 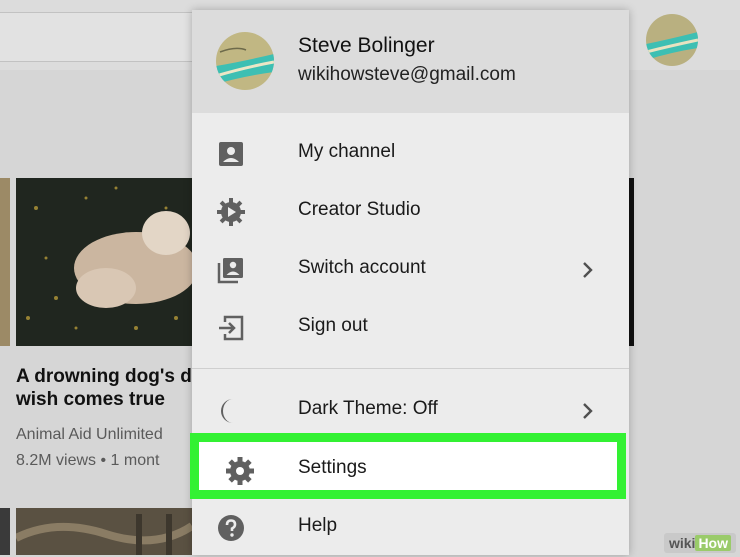 I want to click on watermark-logo: wiki How, so click(x=699, y=543).